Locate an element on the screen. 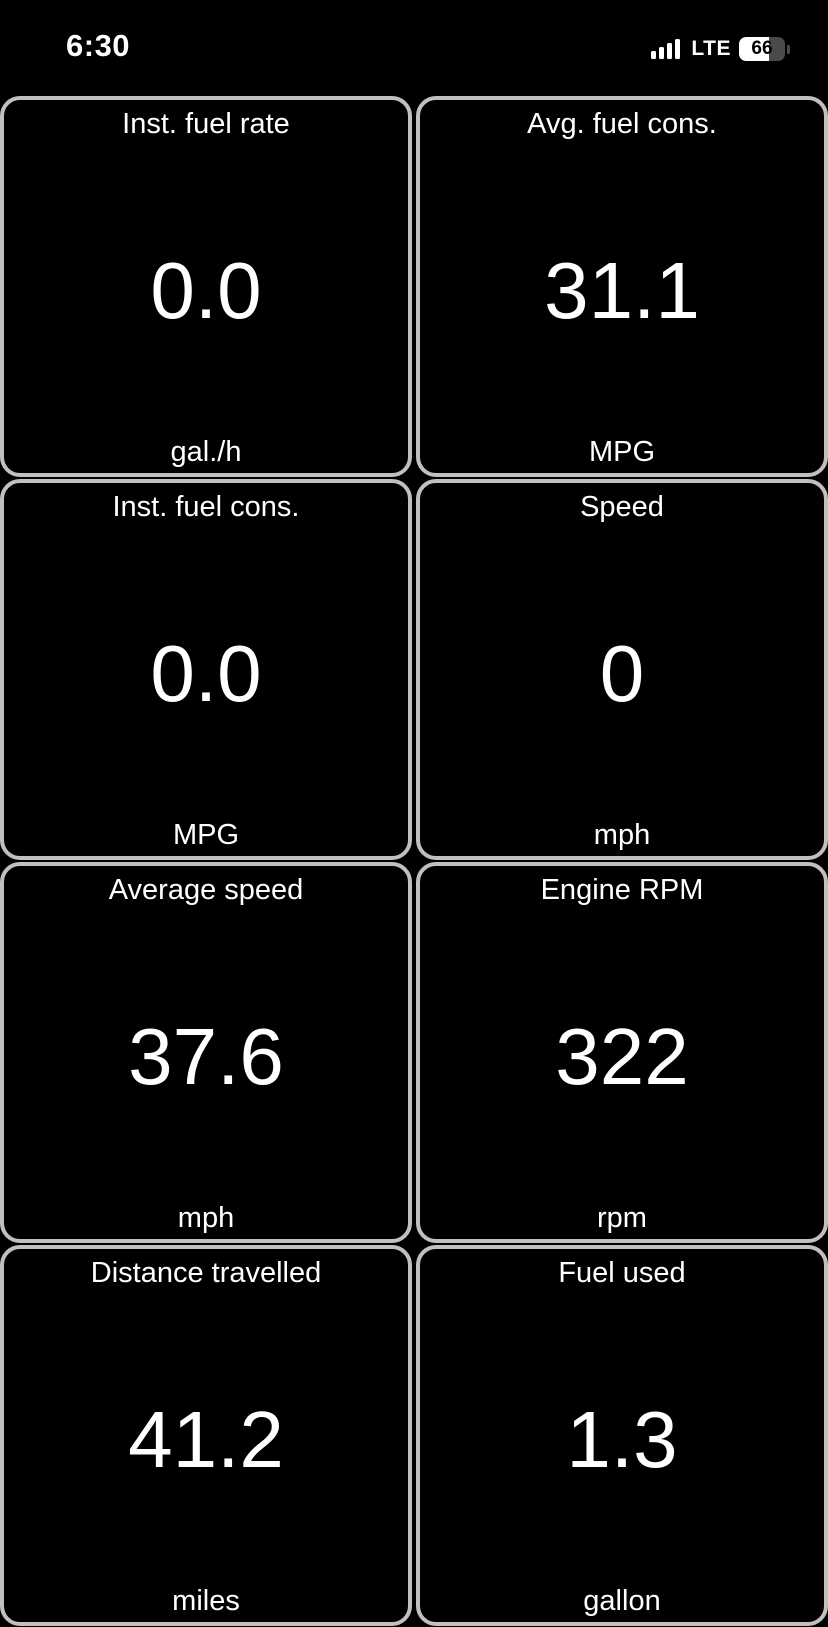 Image resolution: width=828 pixels, height=1627 pixels. battery-level: 66 is located at coordinates (762, 48).